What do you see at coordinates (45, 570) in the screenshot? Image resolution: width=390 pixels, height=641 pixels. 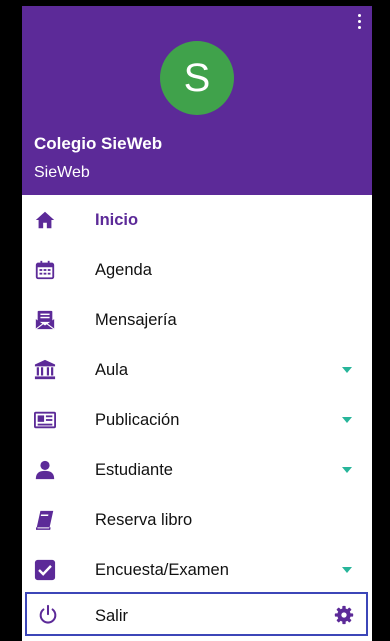 I see `checkbox-icon` at bounding box center [45, 570].